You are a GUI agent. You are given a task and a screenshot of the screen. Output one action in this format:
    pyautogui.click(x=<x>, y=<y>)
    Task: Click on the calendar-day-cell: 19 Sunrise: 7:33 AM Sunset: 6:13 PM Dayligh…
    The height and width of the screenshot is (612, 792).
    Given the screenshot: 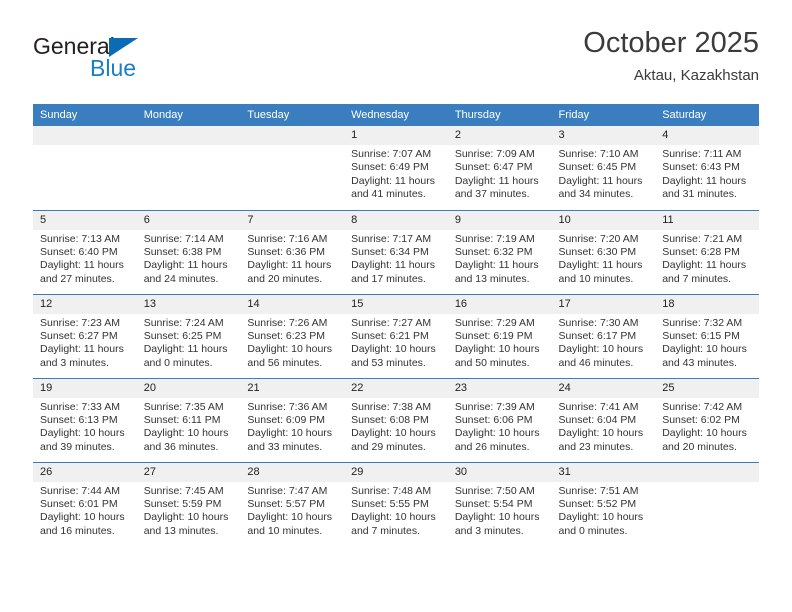 What is the action you would take?
    pyautogui.click(x=85, y=419)
    